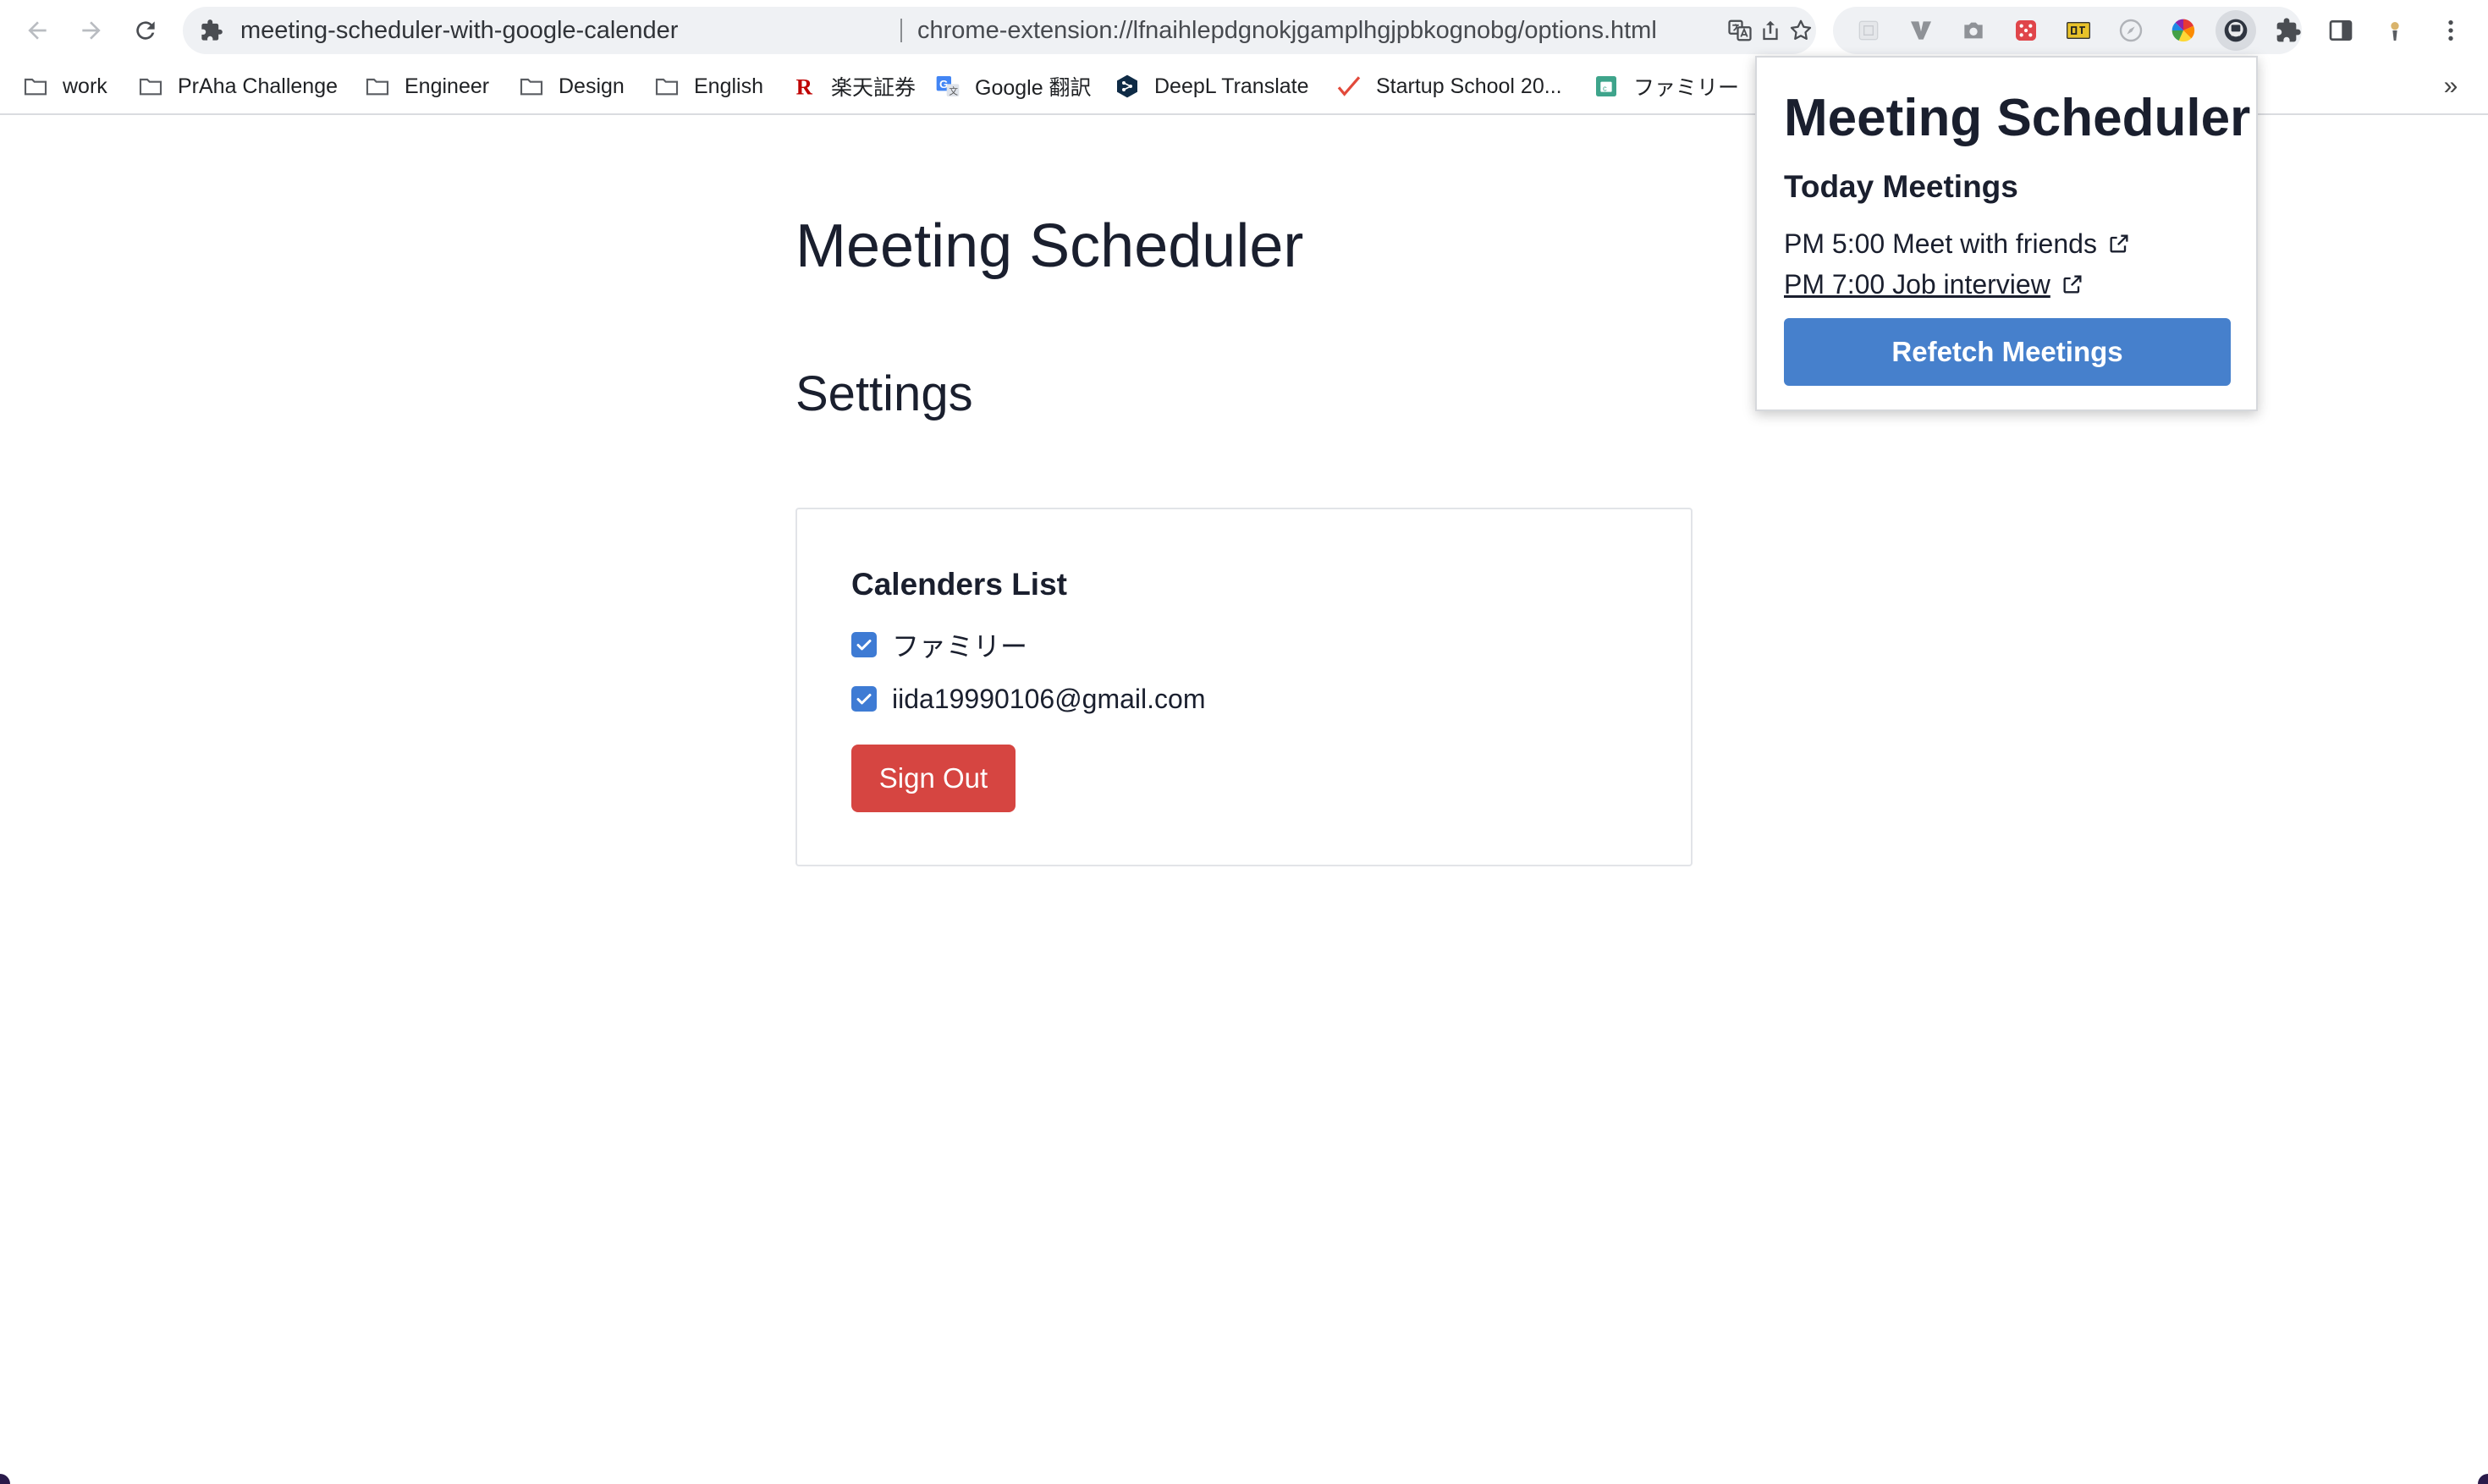  I want to click on meeting-scheduler-extension-icon, so click(2236, 30).